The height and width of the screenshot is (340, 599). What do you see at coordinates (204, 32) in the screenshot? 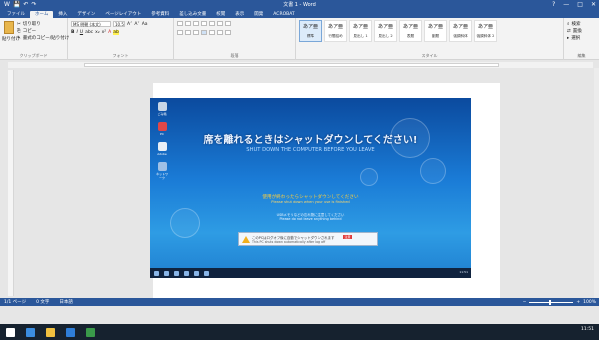
I see `justify-icon` at bounding box center [204, 32].